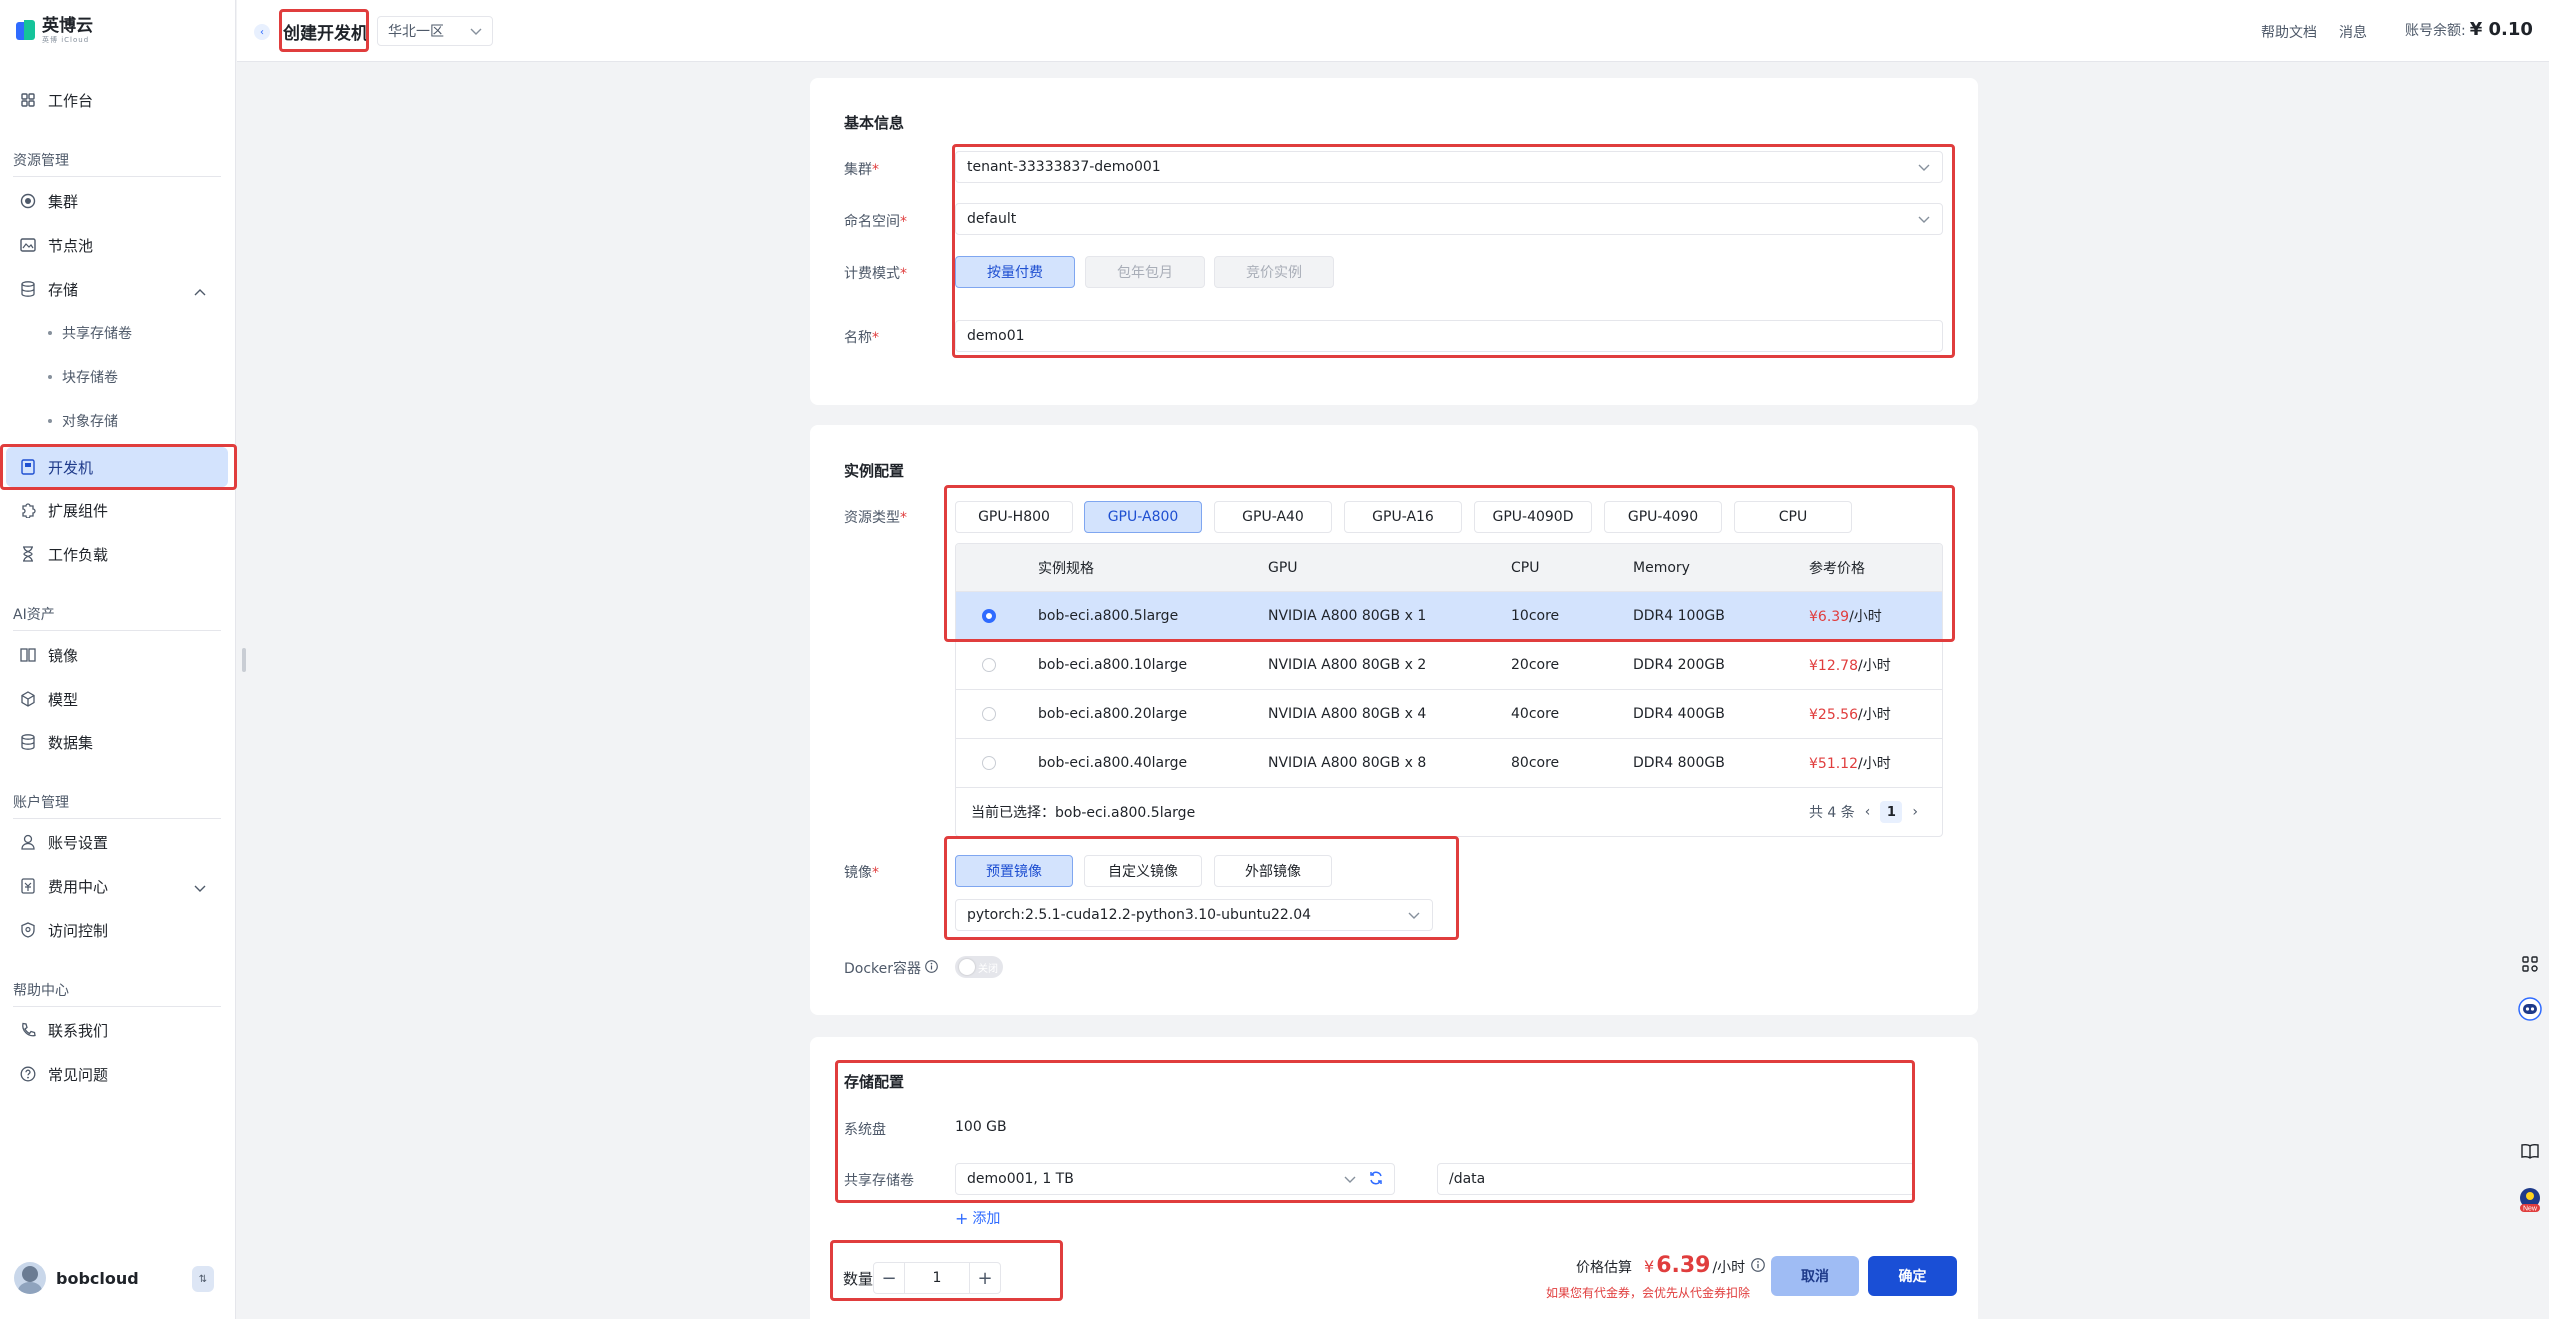  What do you see at coordinates (2530, 1200) in the screenshot?
I see `new-feature-icon: New` at bounding box center [2530, 1200].